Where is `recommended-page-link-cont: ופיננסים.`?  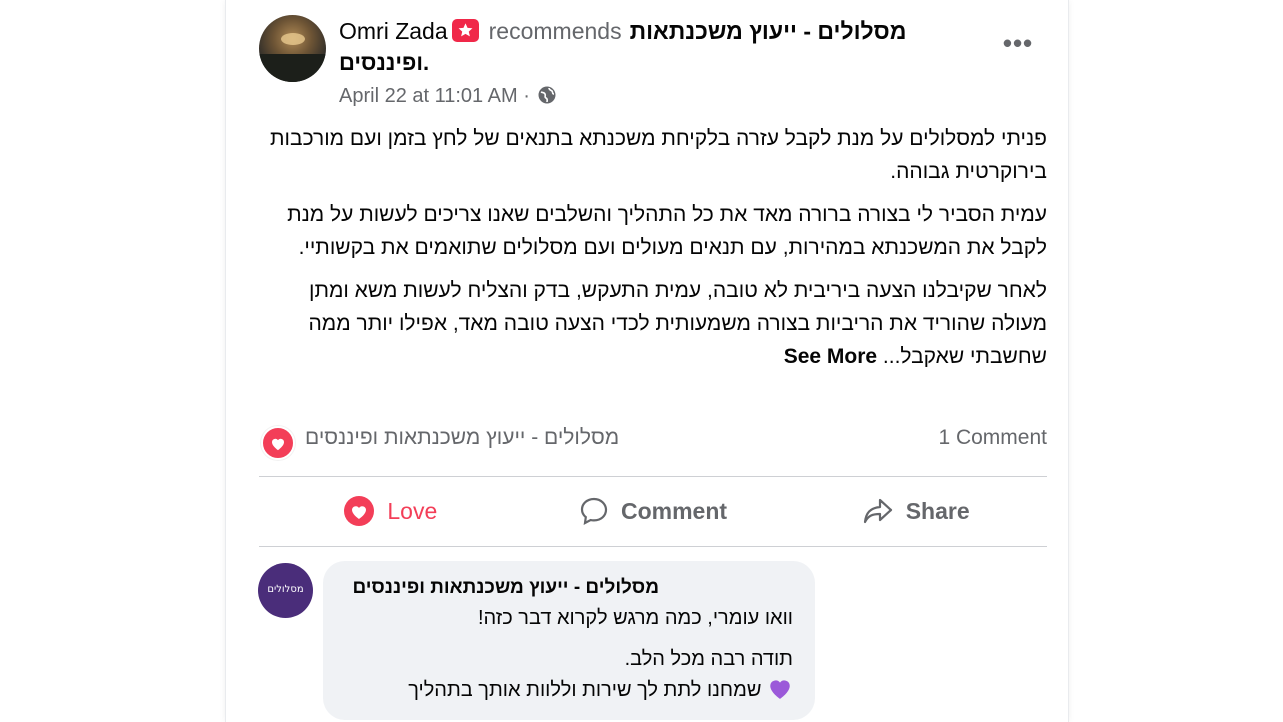
recommended-page-link-cont: ופיננסים. is located at coordinates (384, 63).